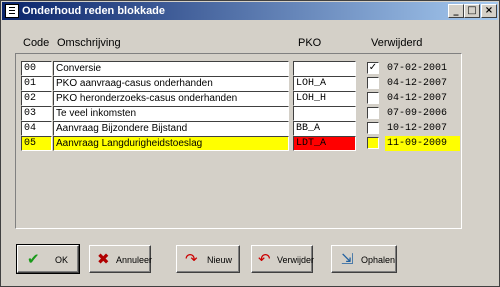  What do you see at coordinates (171, 143) in the screenshot?
I see `omschrijving-field: Aanvraag Langdurigheidstoeslag` at bounding box center [171, 143].